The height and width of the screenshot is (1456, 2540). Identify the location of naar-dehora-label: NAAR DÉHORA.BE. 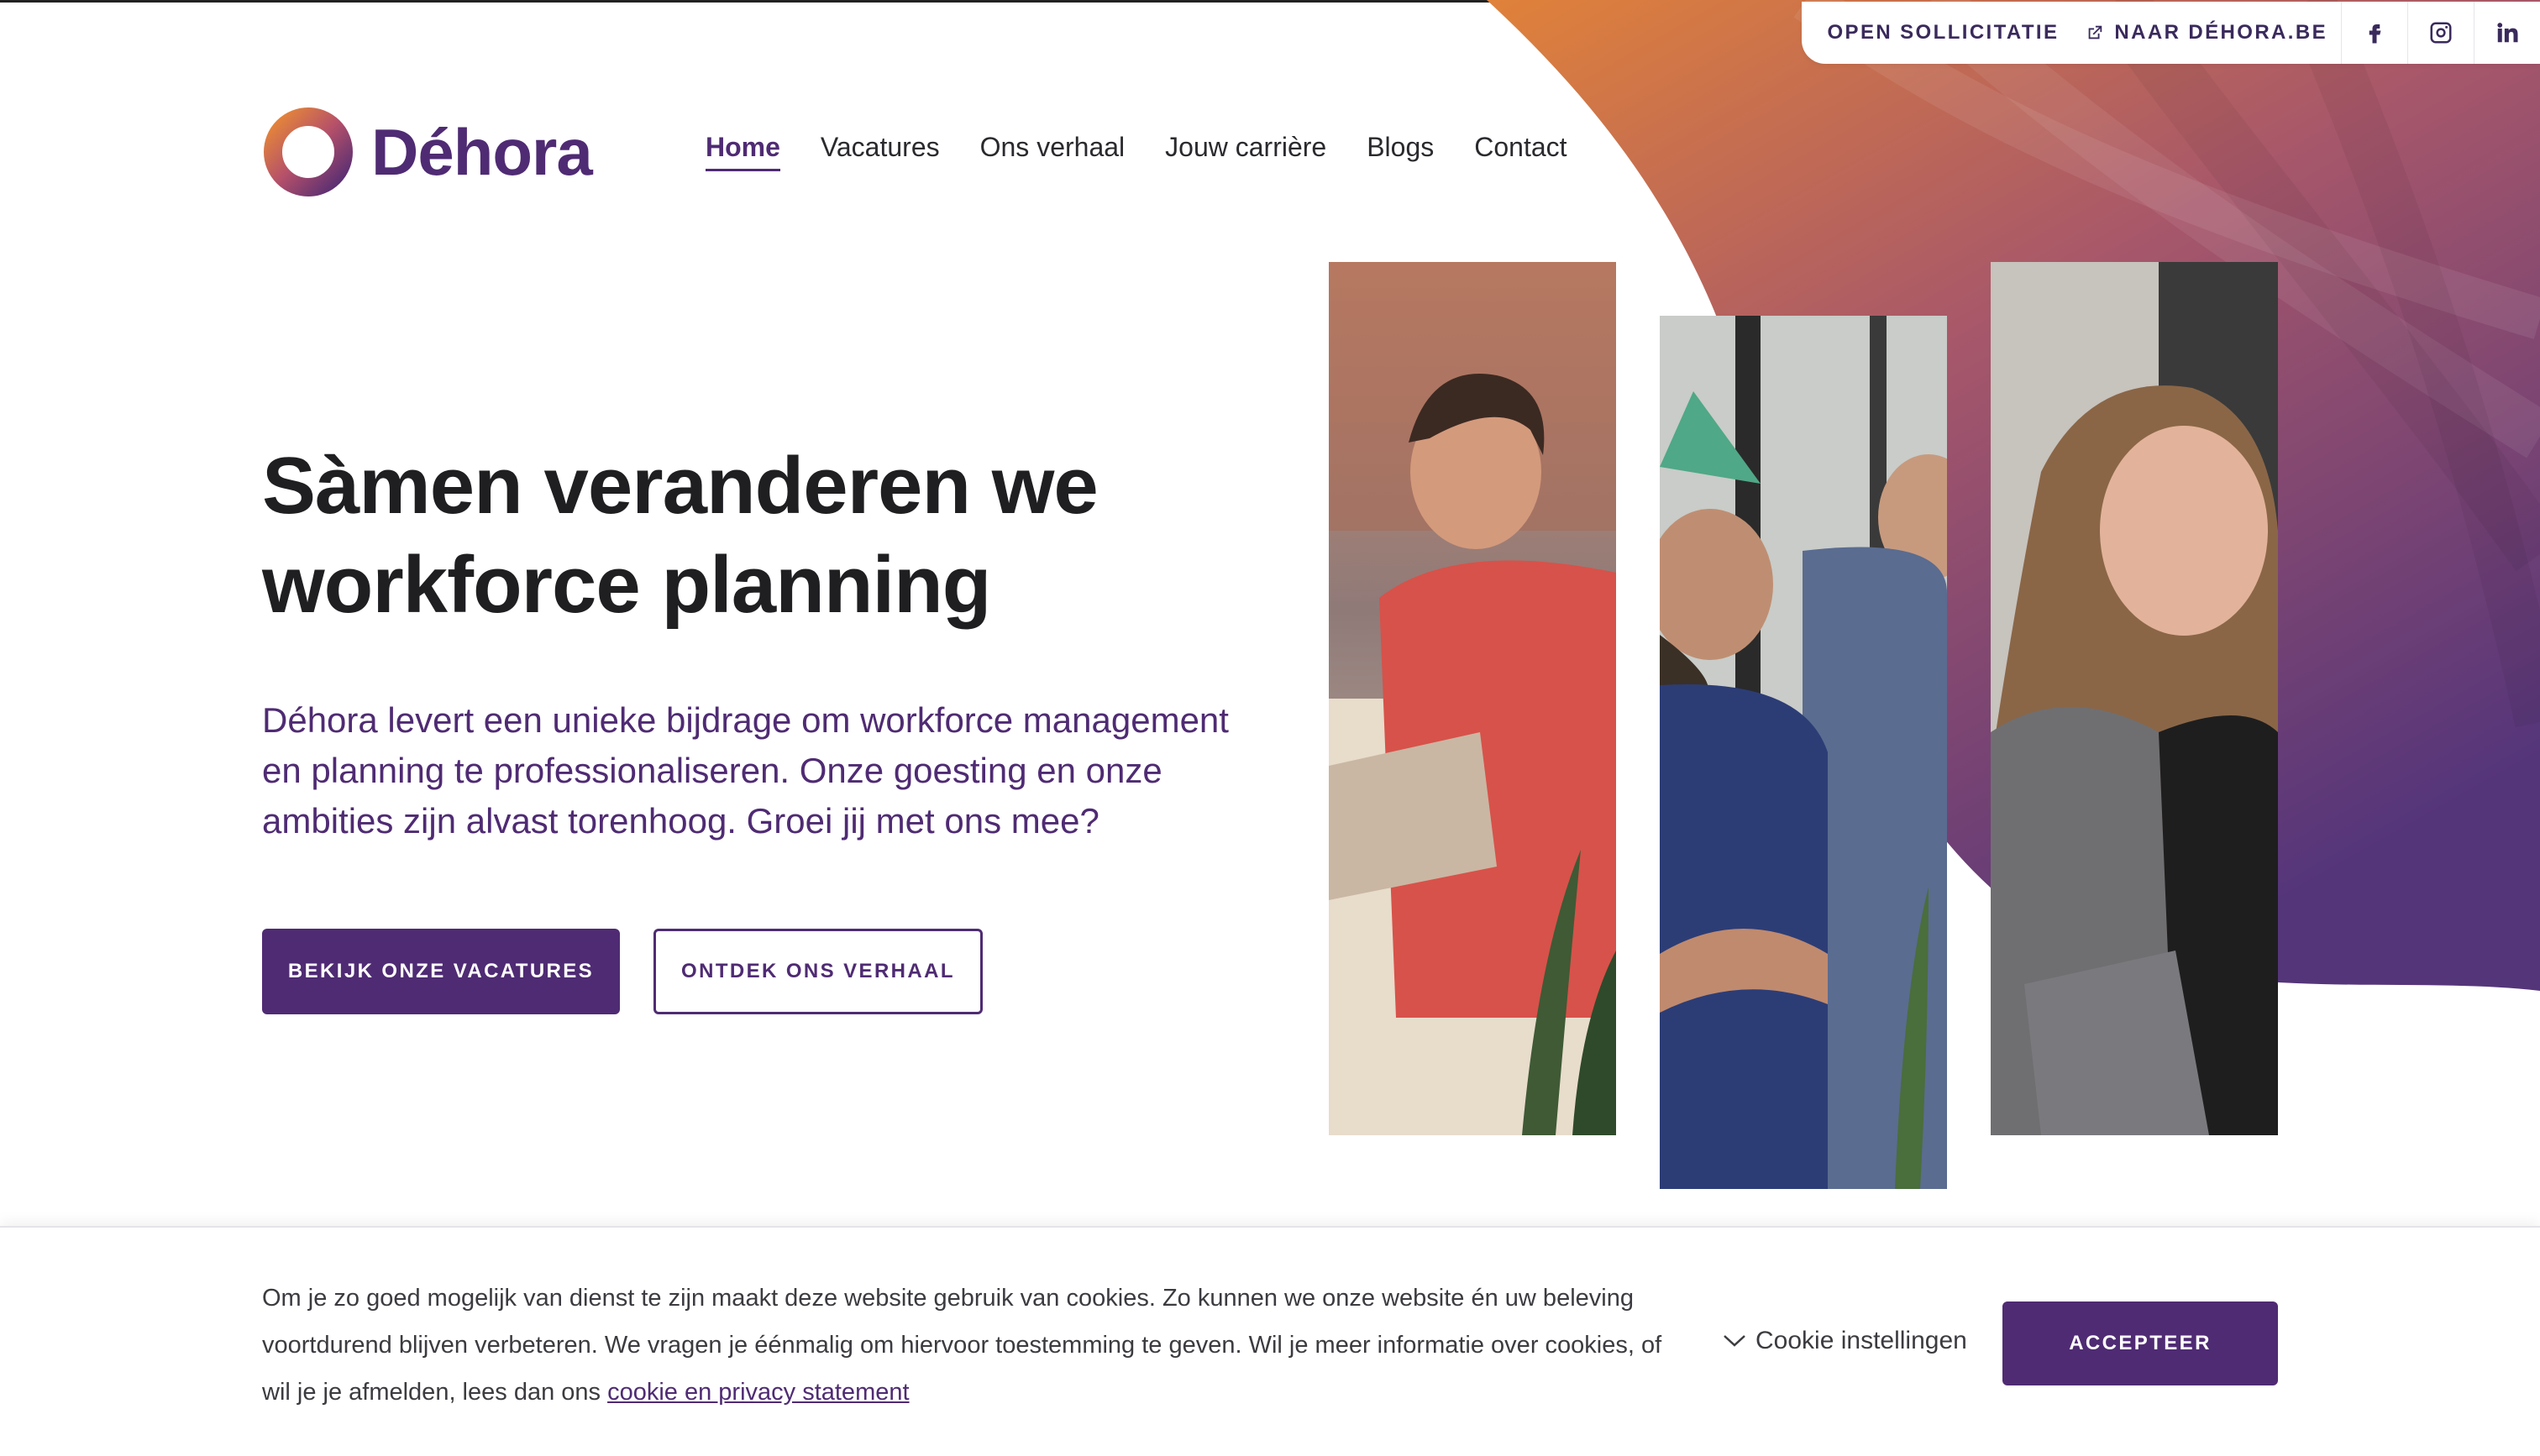
(2220, 32).